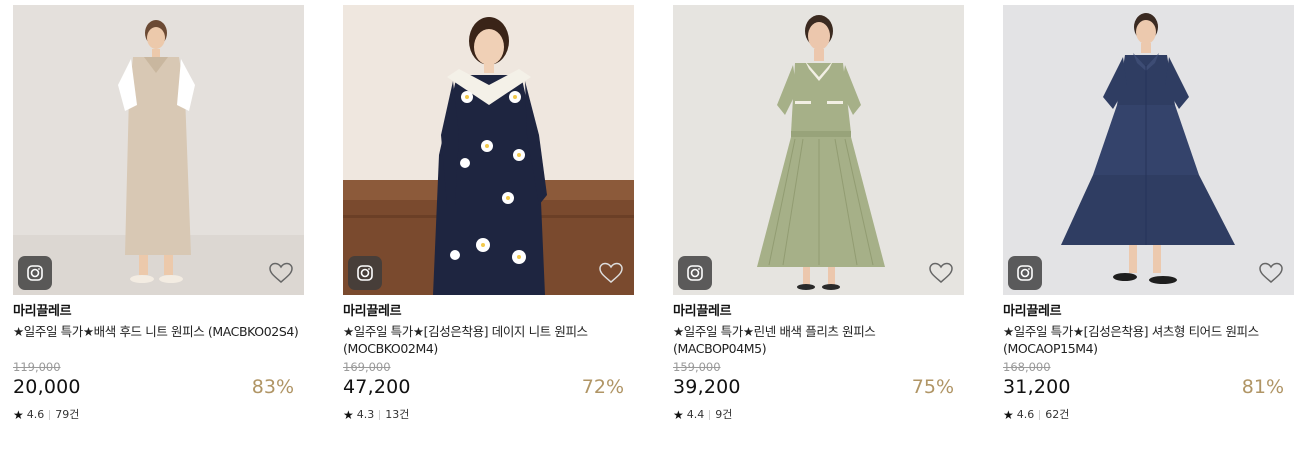 This screenshot has height=457, width=1298. Describe the element at coordinates (707, 387) in the screenshot. I see `sale-price: 39,200` at that location.